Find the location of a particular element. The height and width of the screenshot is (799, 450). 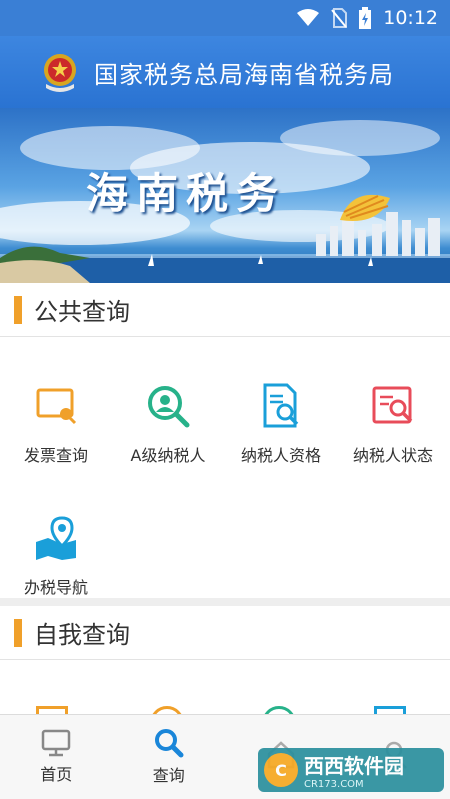

tile-invoice-query: 发票查询 is located at coordinates (56, 424).